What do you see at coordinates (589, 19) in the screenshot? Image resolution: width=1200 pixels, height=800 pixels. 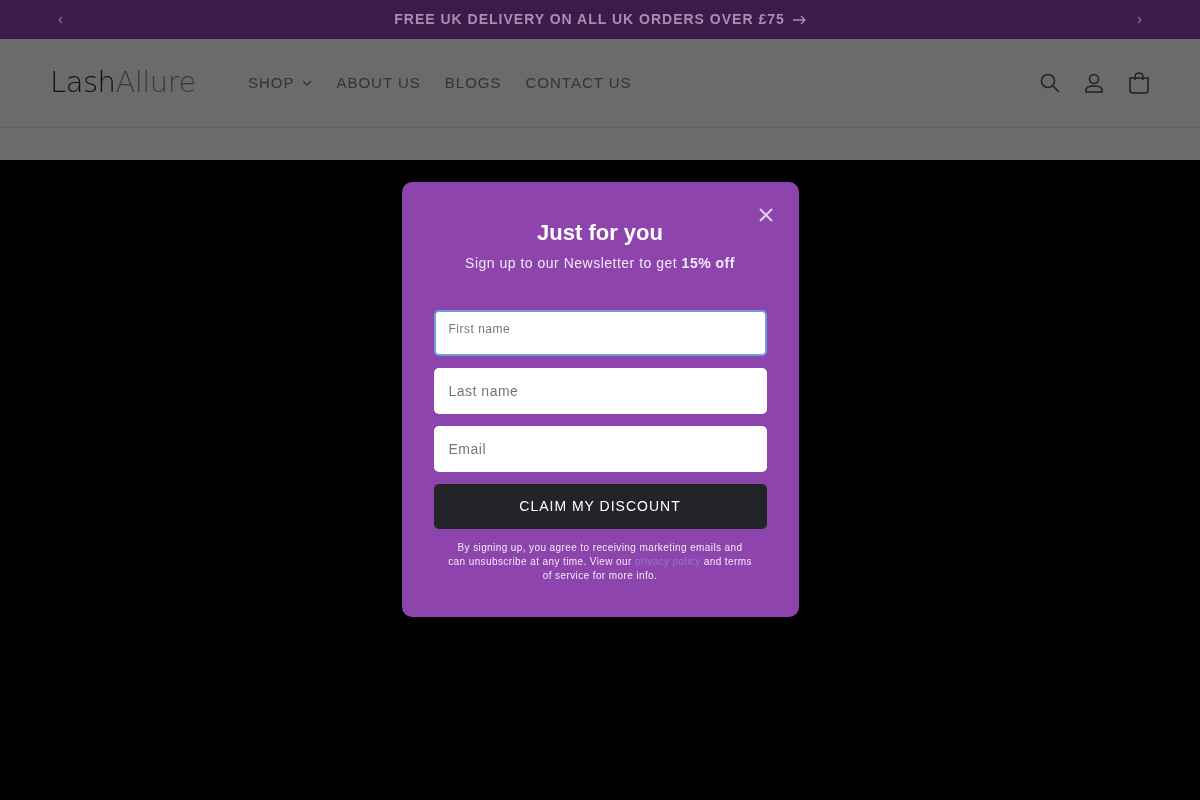 I see `announcement-text: FREE UK DELIVERY ON ALL UK ORDERS OVER £75` at bounding box center [589, 19].